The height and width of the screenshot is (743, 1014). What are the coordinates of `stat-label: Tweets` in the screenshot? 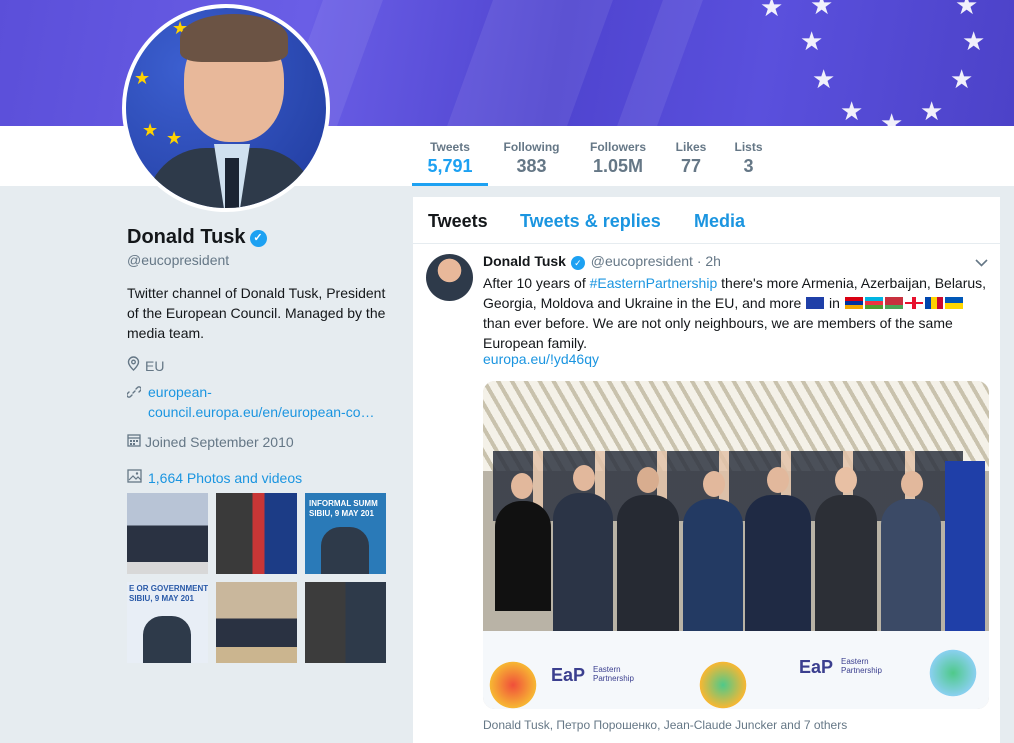 It's located at (450, 147).